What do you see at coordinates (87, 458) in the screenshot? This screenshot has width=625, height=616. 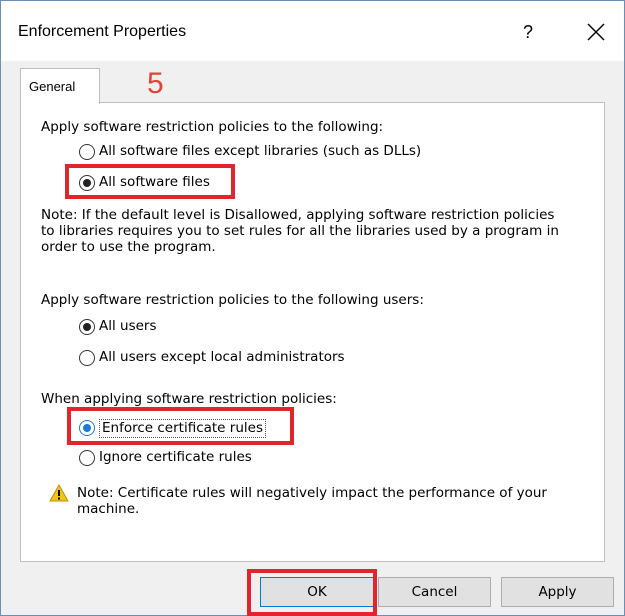 I see `radio-ignore-certificate-rules` at bounding box center [87, 458].